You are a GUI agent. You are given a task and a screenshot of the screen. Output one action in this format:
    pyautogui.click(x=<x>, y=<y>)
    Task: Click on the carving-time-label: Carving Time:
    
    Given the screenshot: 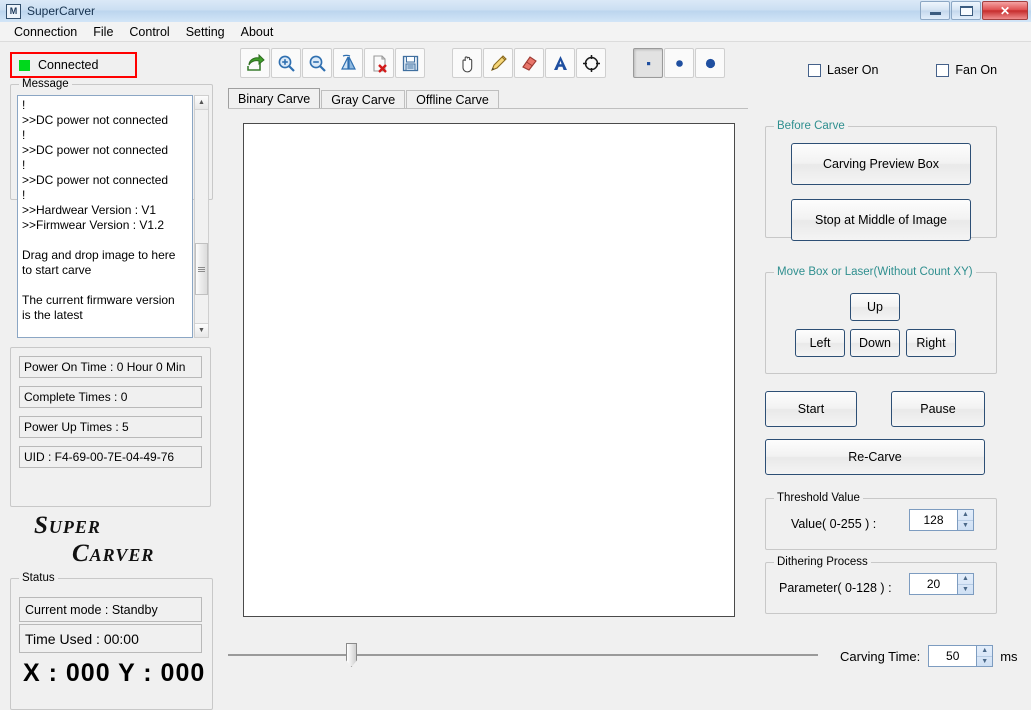 What is the action you would take?
    pyautogui.click(x=880, y=656)
    